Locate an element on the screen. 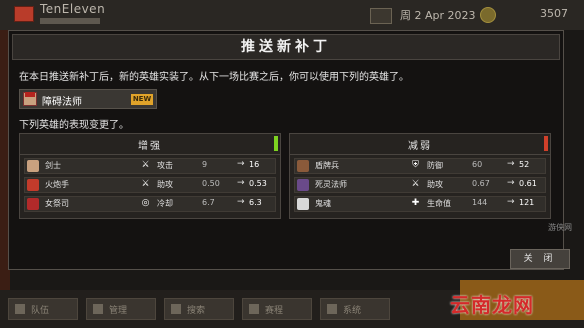  buff-row: 女祭司 ◎ 冷却 6.7 → 6.3 is located at coordinates (150, 204).